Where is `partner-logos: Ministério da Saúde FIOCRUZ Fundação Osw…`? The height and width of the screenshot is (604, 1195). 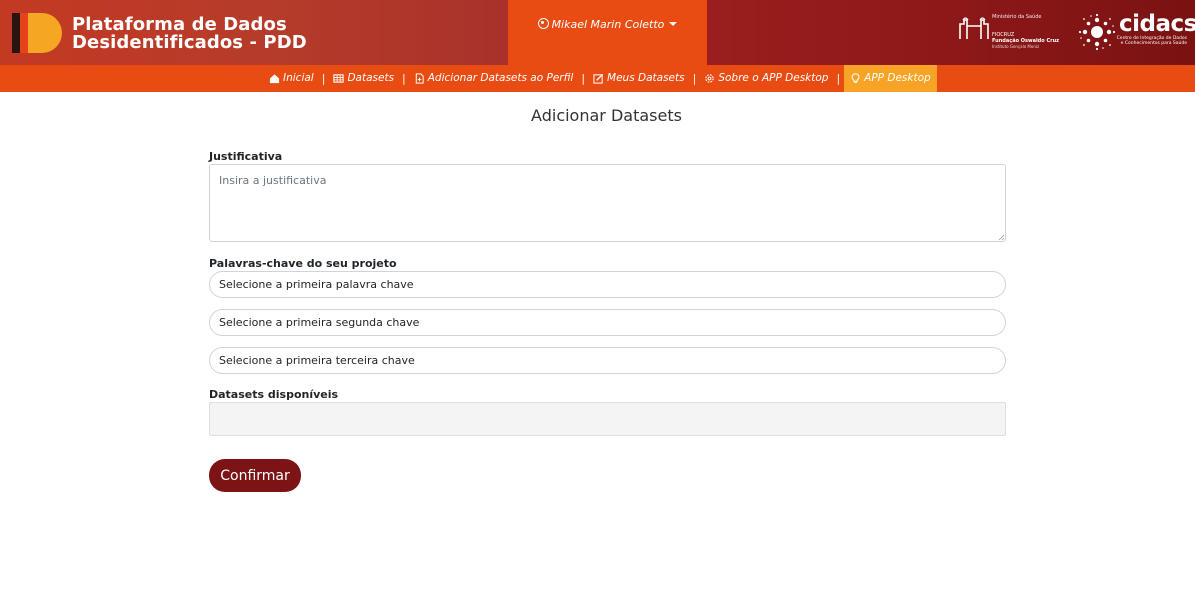 partner-logos: Ministério da Saúde FIOCRUZ Fundação Osw… is located at coordinates (951, 32).